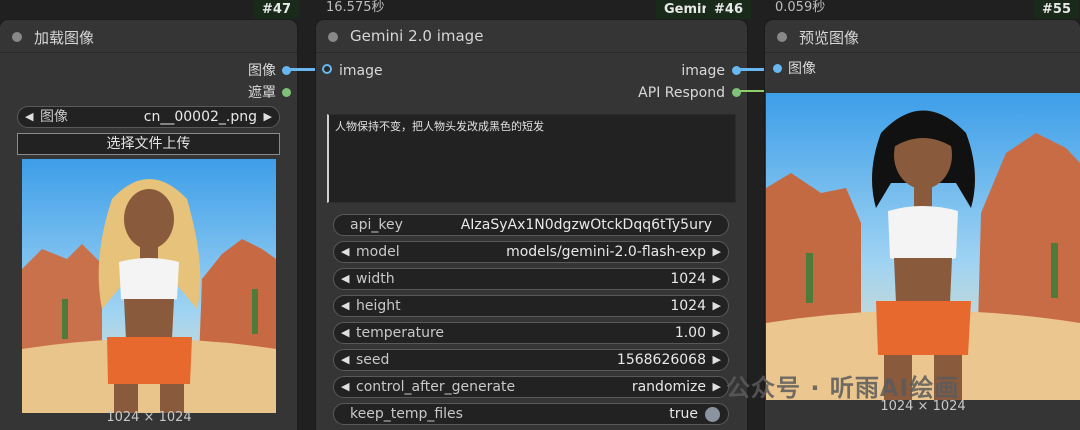 The height and width of the screenshot is (430, 1080). I want to click on model-combo: ◀ model models/gemini-2.0-flash-exp ▶, so click(531, 252).